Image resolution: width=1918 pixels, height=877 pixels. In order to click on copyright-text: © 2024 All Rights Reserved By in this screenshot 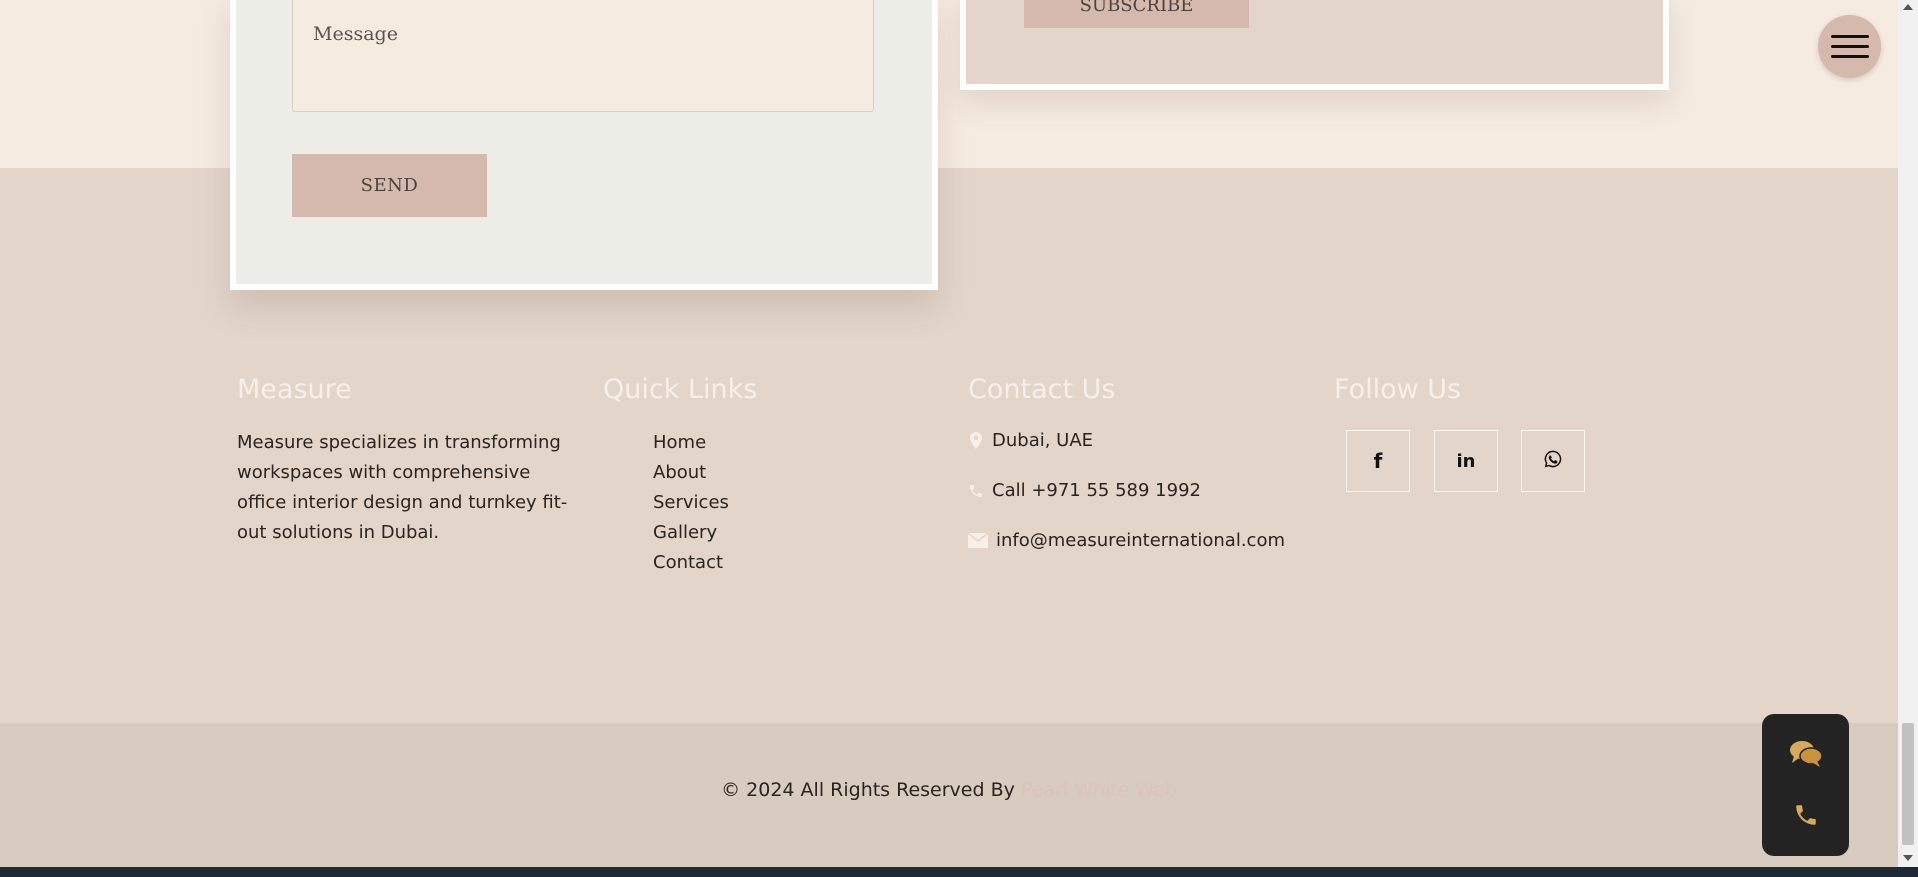, I will do `click(868, 790)`.